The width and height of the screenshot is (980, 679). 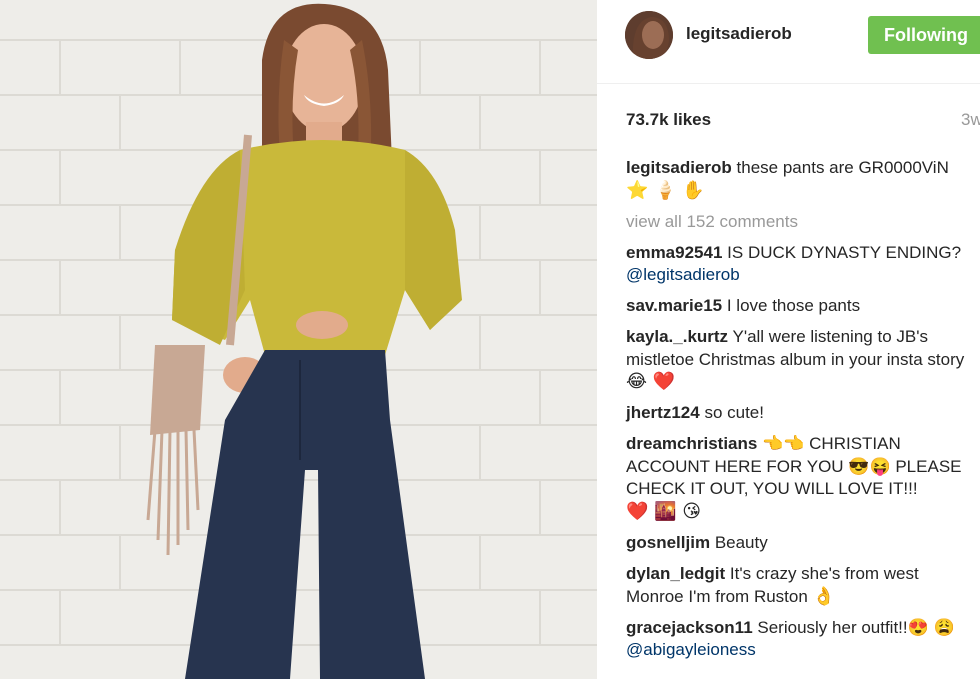 I want to click on comment-mention: @abigayleioness, so click(x=691, y=649).